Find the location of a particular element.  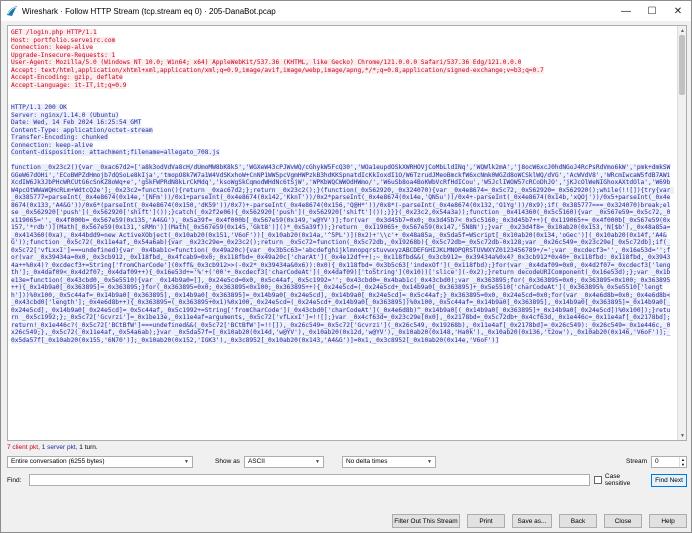

scroll-down-arrow-icon: ▼ is located at coordinates (682, 435).